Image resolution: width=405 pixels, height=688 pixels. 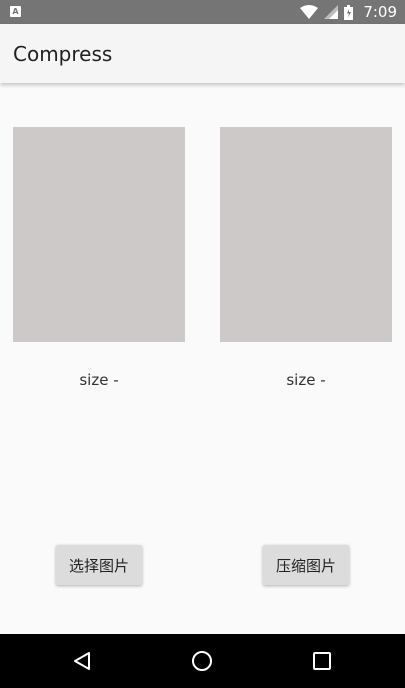 I want to click on notification-app-icon: A, so click(x=15, y=11).